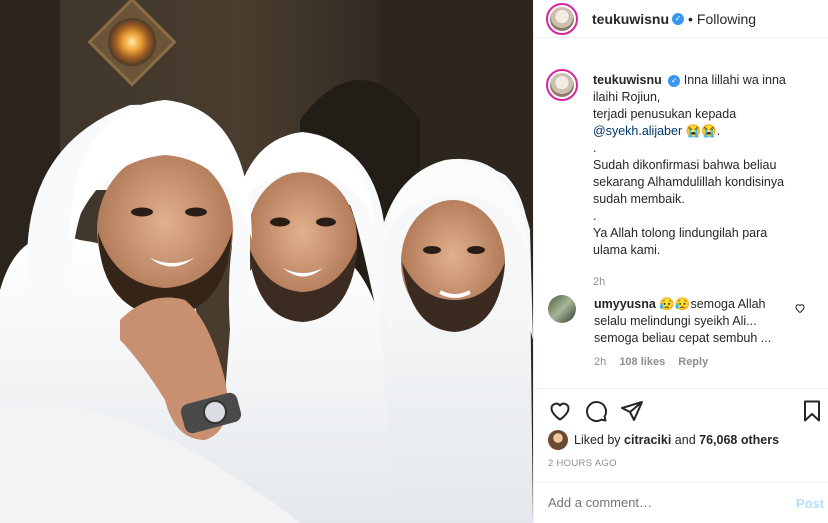 This screenshot has width=828, height=523. Describe the element at coordinates (595, 148) in the screenshot. I see `caption-dot1: .` at that location.